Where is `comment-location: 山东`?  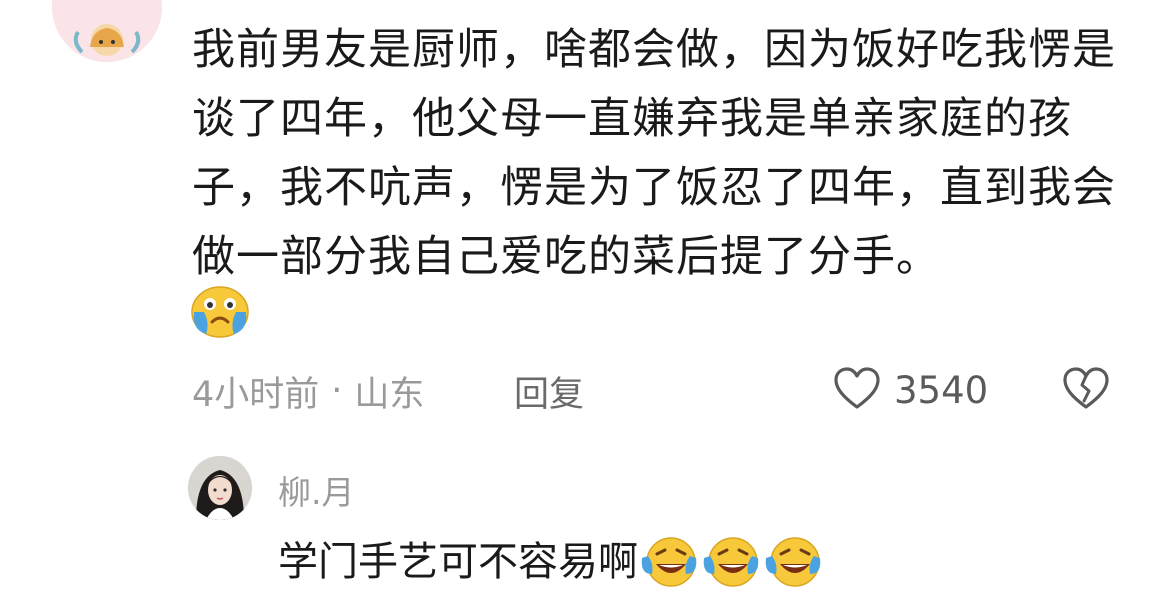
comment-location: 山东 is located at coordinates (389, 394).